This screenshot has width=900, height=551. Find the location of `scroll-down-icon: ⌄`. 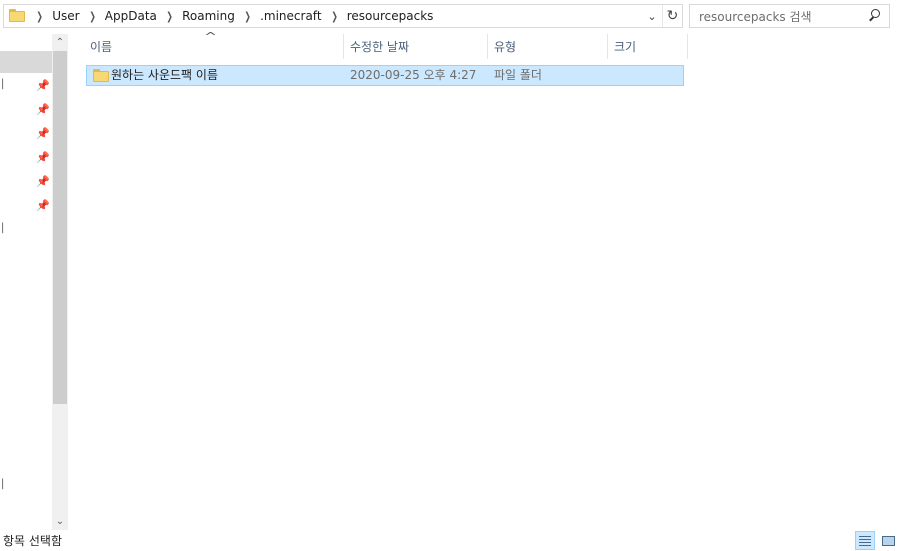

scroll-down-icon: ⌄ is located at coordinates (60, 521).